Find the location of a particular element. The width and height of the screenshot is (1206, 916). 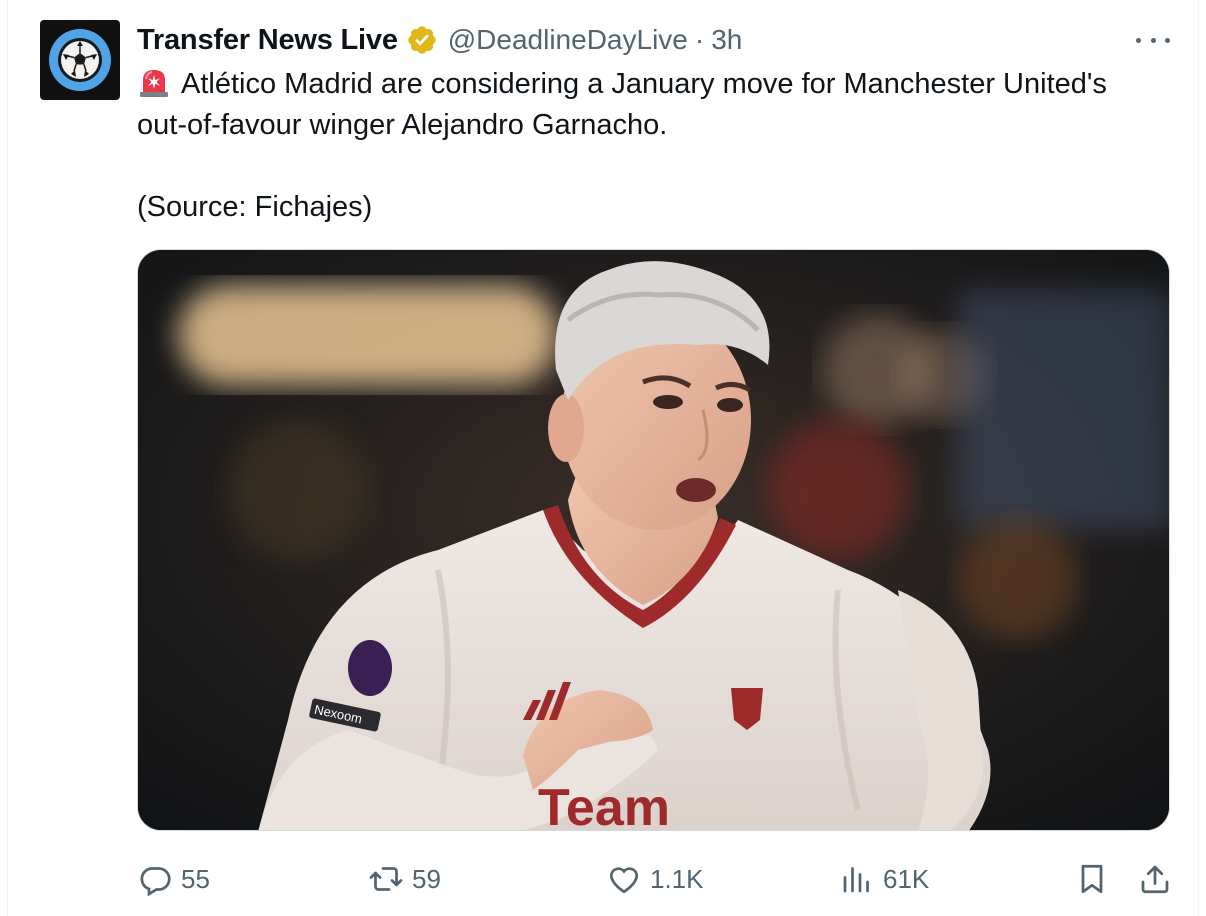

share-button is located at coordinates (1155, 879).